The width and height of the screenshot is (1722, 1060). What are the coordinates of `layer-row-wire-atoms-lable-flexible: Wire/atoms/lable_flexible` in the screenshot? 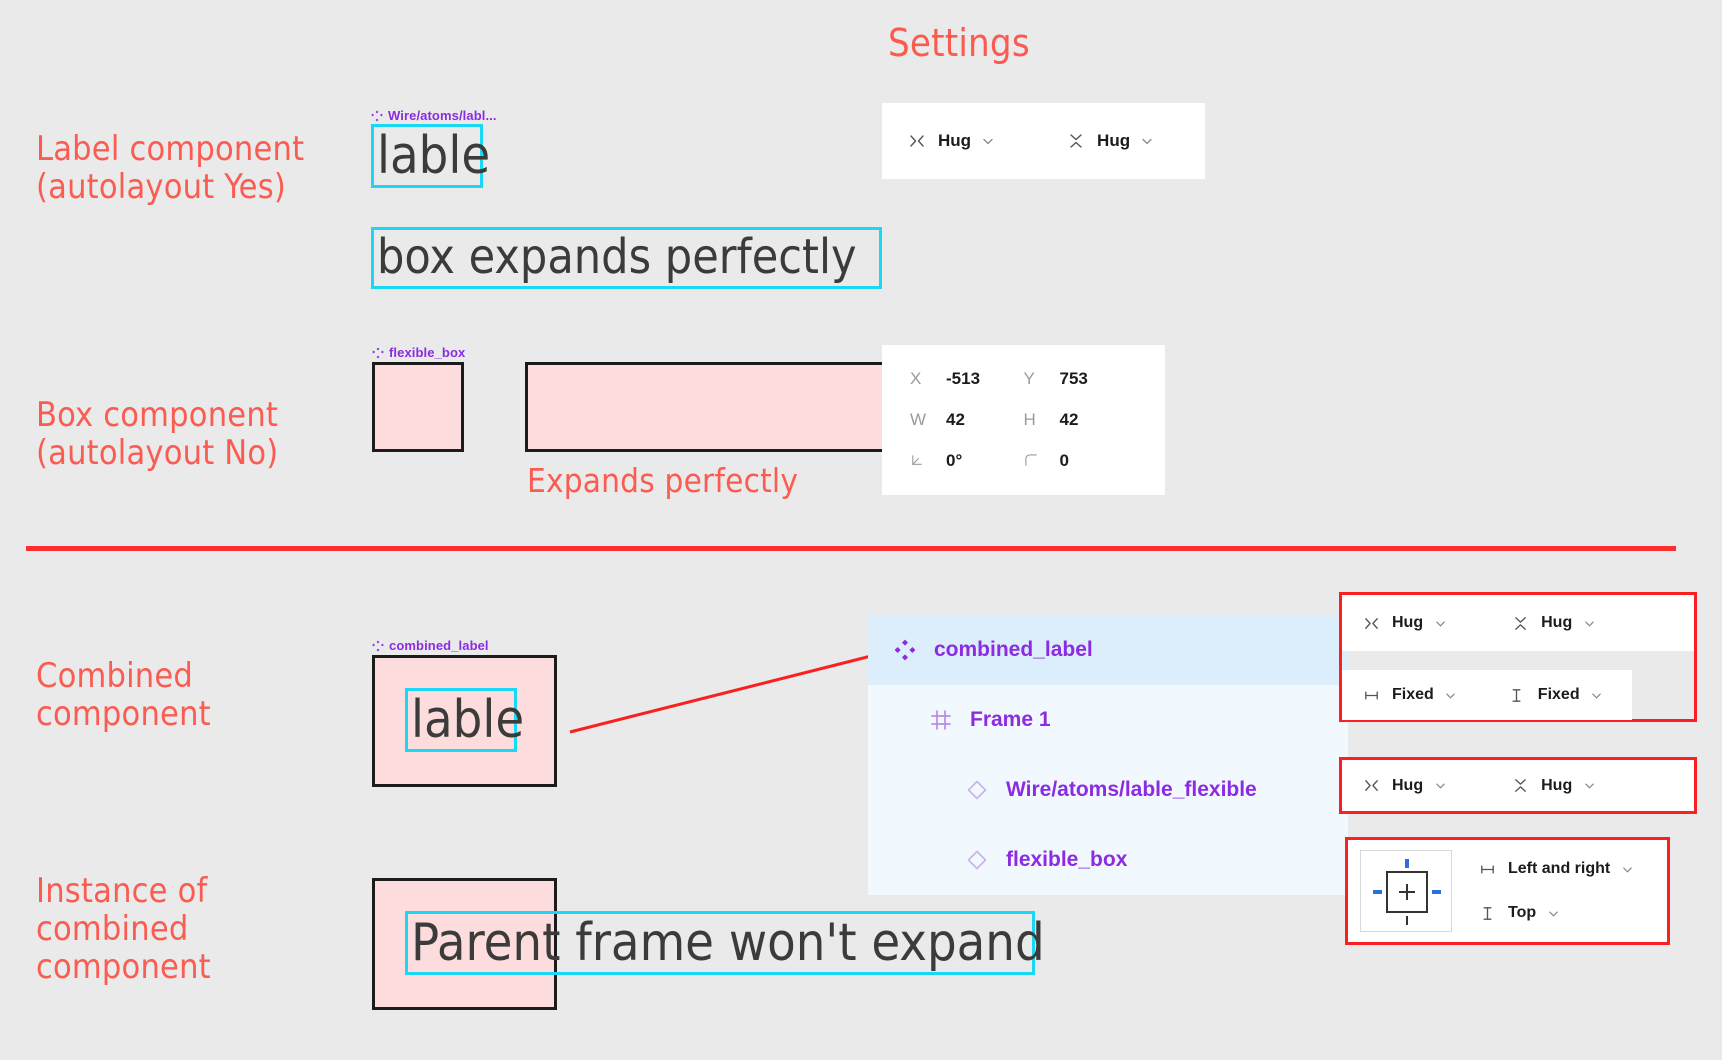 It's located at (1108, 790).